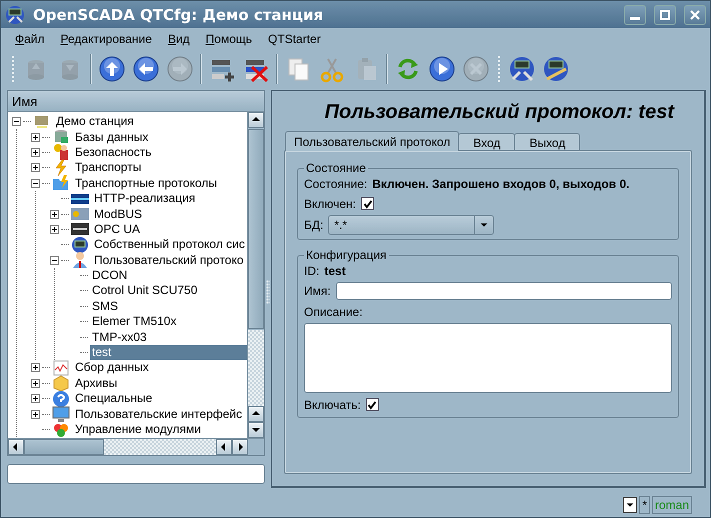 The image size is (711, 518). What do you see at coordinates (500, 112) in the screenshot?
I see `page-title: Пользовательский протокол: test` at bounding box center [500, 112].